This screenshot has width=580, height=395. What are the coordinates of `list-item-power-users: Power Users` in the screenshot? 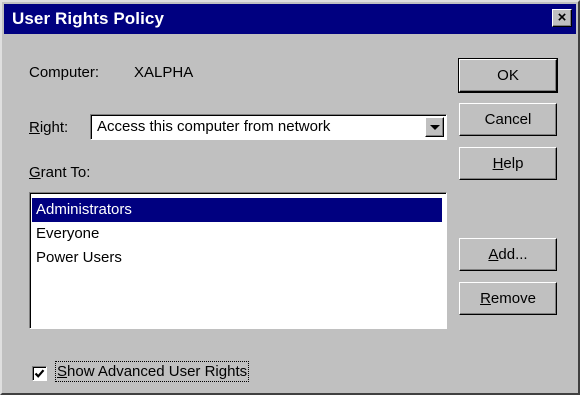 It's located at (237, 258).